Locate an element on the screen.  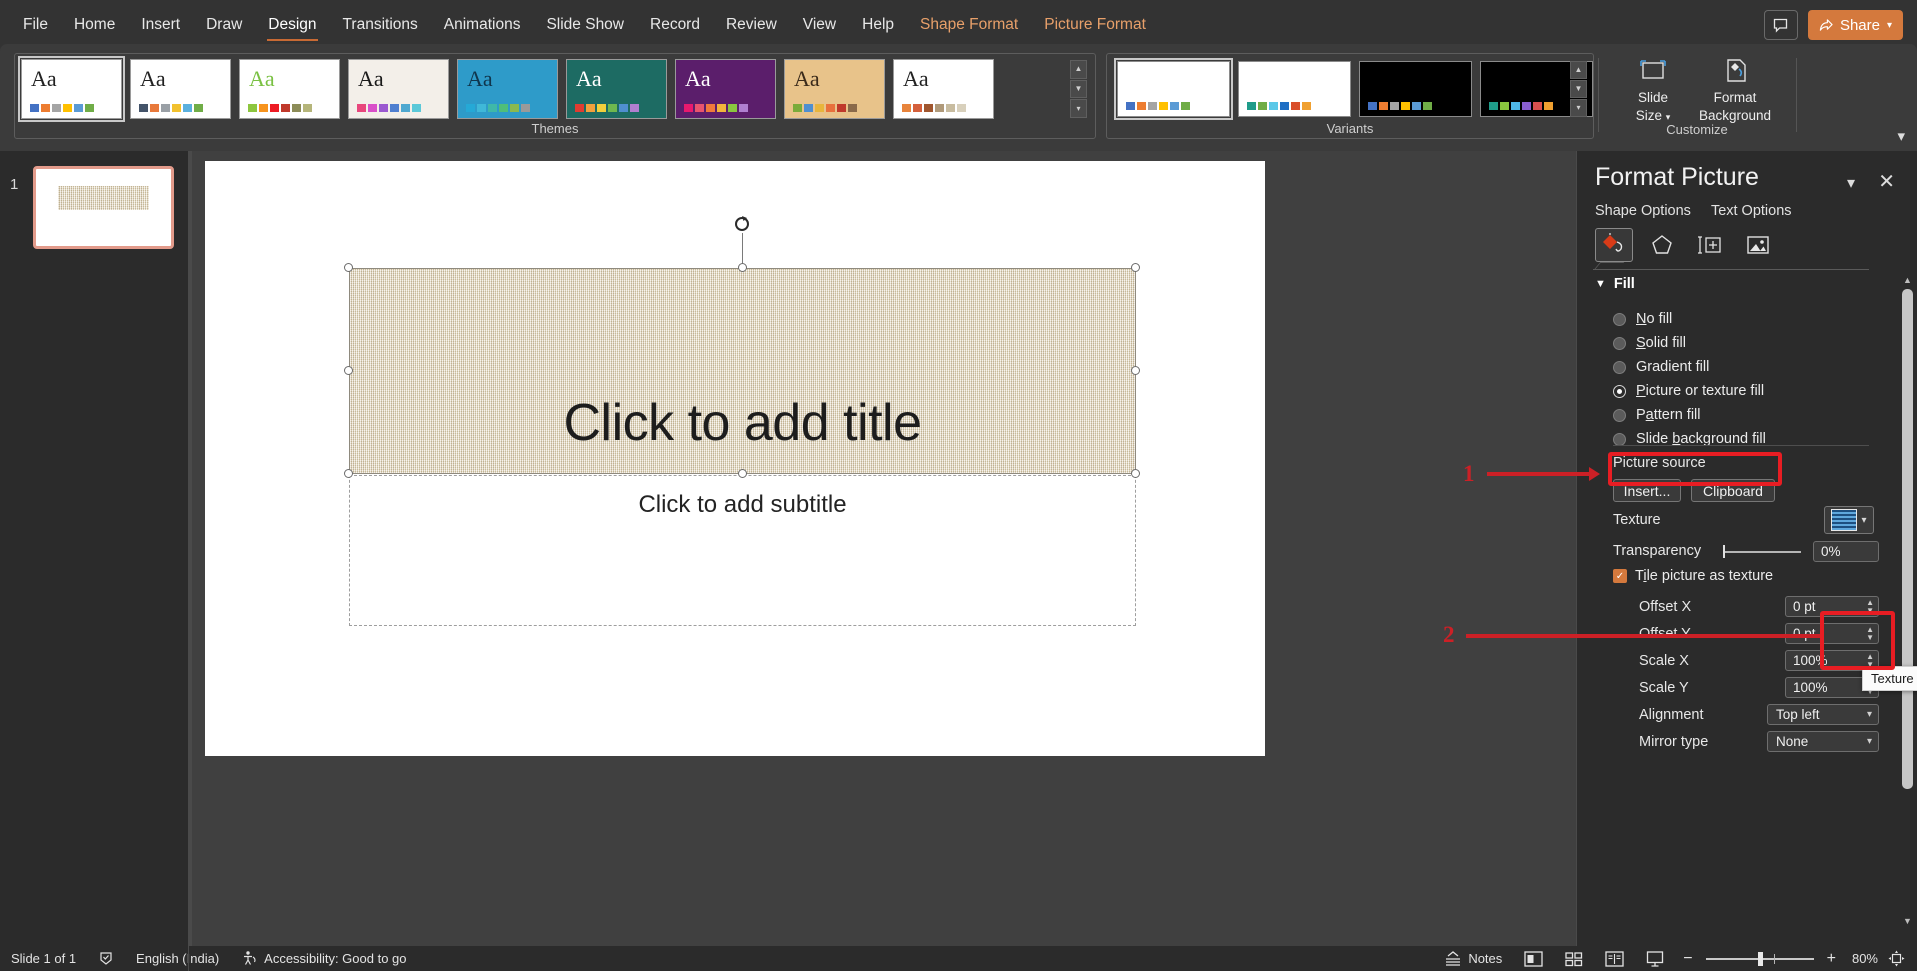
theme-office-theme: Aa is located at coordinates (71, 89).